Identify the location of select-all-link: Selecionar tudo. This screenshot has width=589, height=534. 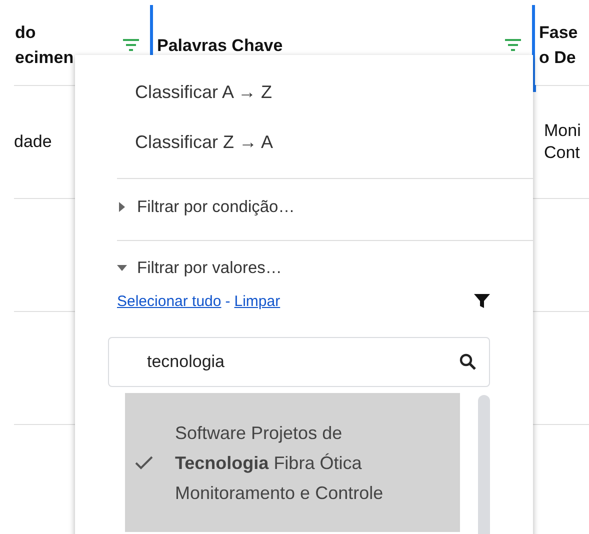
(169, 301).